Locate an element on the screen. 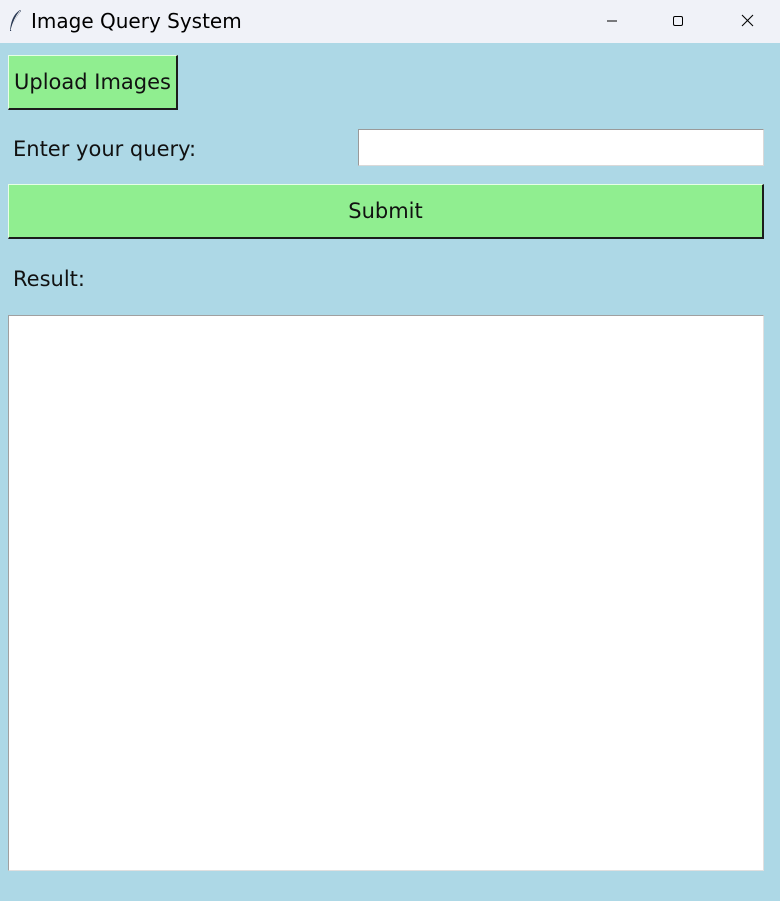  result-label: Result: is located at coordinates (49, 279).